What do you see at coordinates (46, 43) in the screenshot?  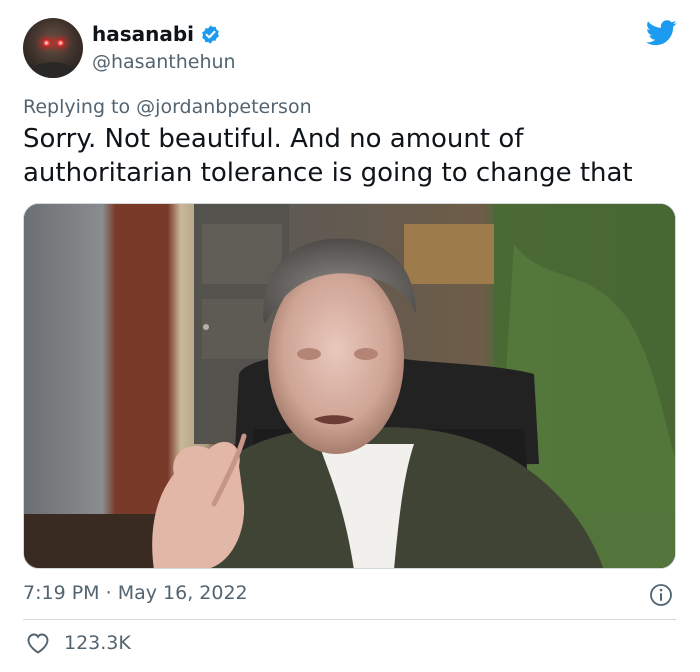 I see `avatar-glowing-eye-left` at bounding box center [46, 43].